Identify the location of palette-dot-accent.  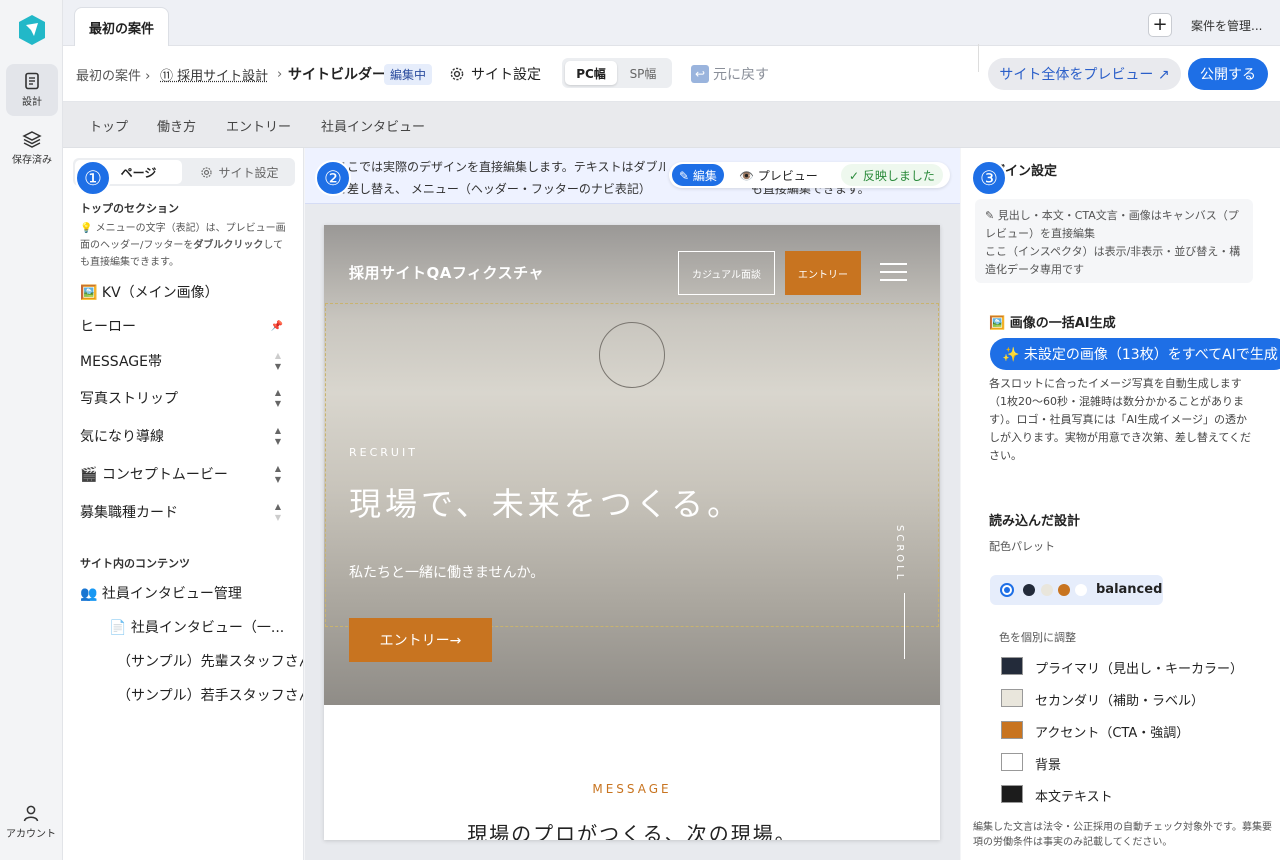
(1064, 590).